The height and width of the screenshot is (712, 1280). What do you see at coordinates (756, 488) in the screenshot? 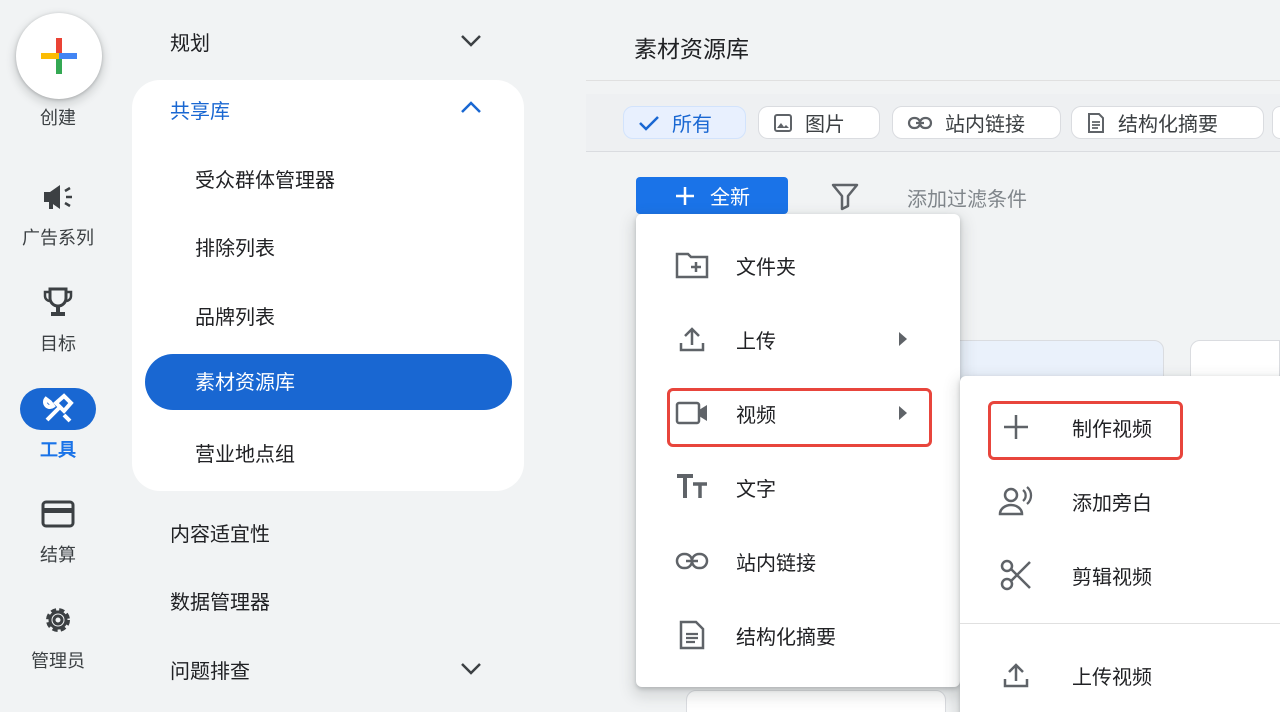
I see `menu-item-label: 文字` at bounding box center [756, 488].